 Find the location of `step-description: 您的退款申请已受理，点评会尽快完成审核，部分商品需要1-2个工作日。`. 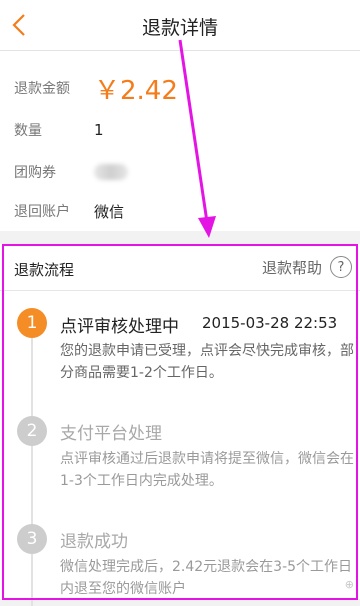

step-description: 您的退款申请已受理，点评会尽快完成审核，部分商品需要1-2个工作日。 is located at coordinates (207, 362).